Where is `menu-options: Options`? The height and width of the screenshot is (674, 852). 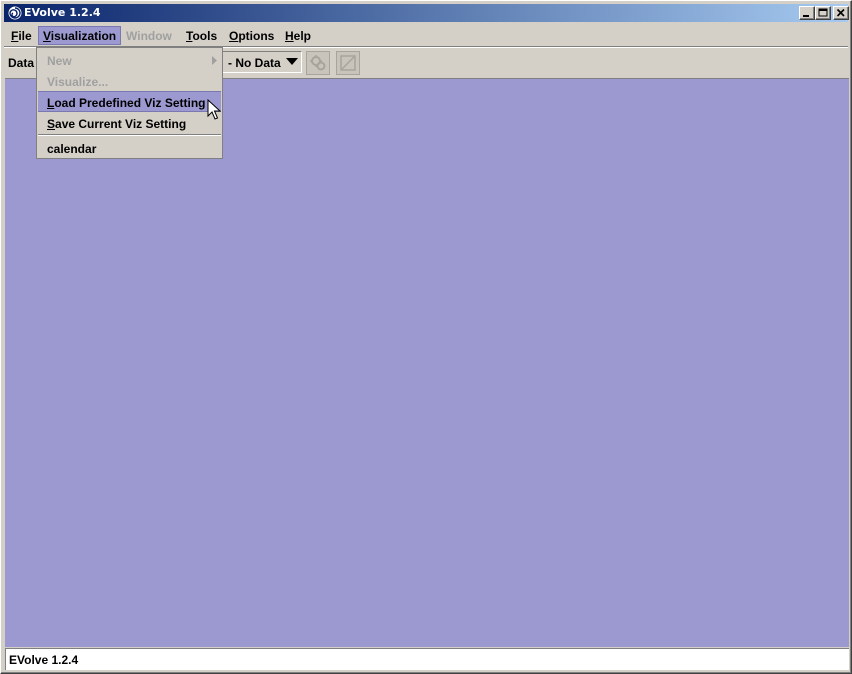
menu-options: Options is located at coordinates (251, 35).